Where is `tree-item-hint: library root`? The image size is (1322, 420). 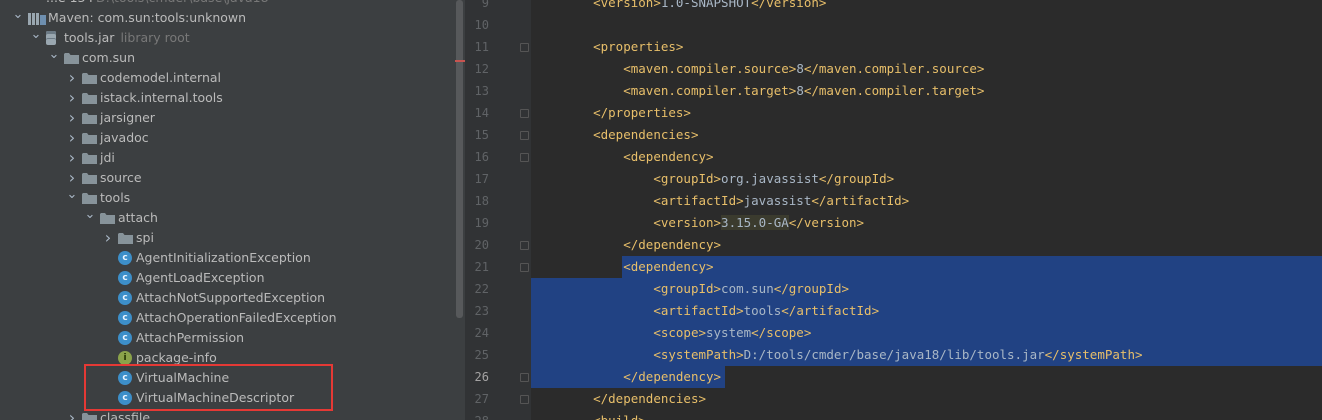 tree-item-hint: library root is located at coordinates (155, 37).